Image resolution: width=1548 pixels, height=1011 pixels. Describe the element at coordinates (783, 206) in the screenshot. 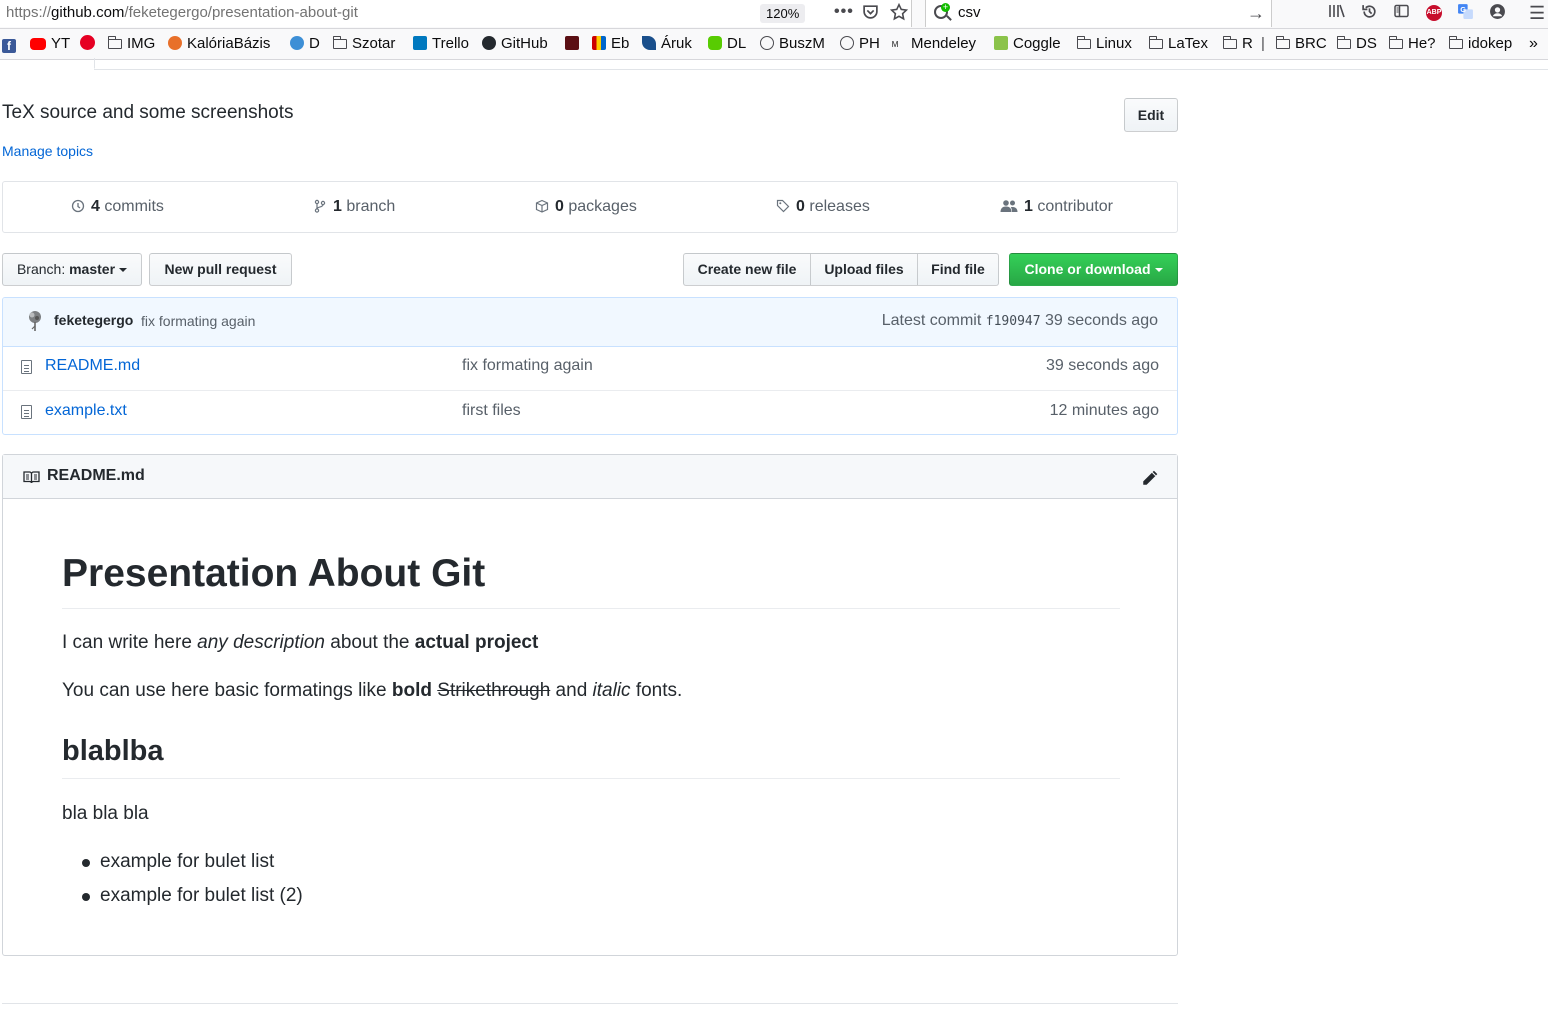

I see `tag-icon` at that location.